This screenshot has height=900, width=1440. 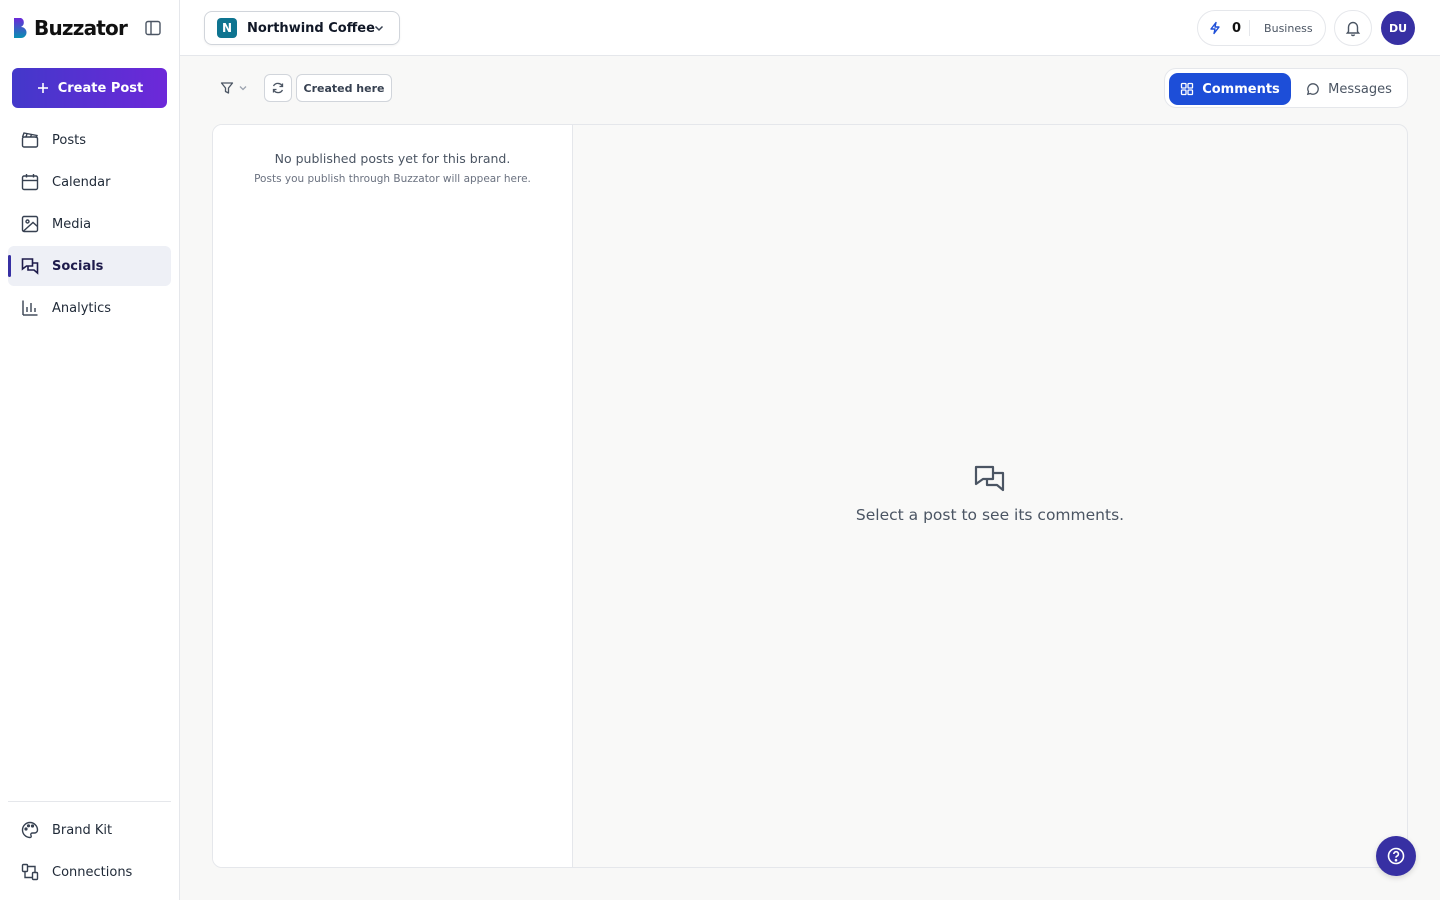 What do you see at coordinates (78, 266) in the screenshot?
I see `sidebar-item-label: Socials` at bounding box center [78, 266].